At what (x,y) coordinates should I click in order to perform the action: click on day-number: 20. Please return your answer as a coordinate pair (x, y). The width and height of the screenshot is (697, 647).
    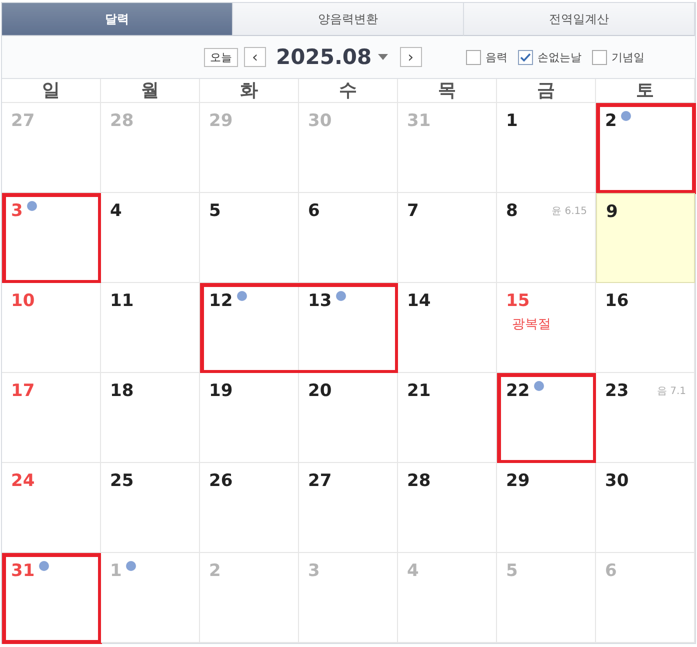
    Looking at the image, I should click on (320, 391).